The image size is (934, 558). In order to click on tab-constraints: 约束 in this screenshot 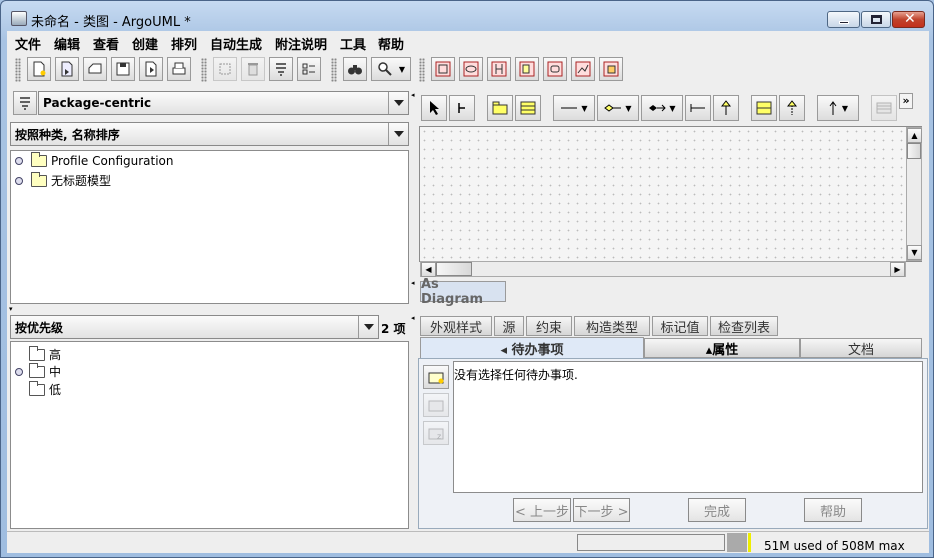, I will do `click(549, 326)`.